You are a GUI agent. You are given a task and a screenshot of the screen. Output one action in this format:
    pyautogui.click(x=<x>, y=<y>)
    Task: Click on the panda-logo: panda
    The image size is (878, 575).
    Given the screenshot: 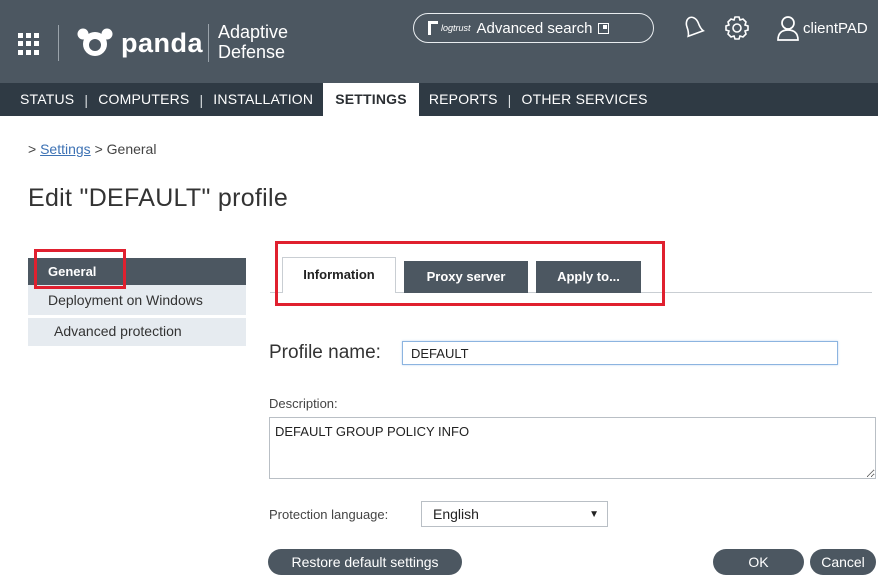 What is the action you would take?
    pyautogui.click(x=140, y=43)
    